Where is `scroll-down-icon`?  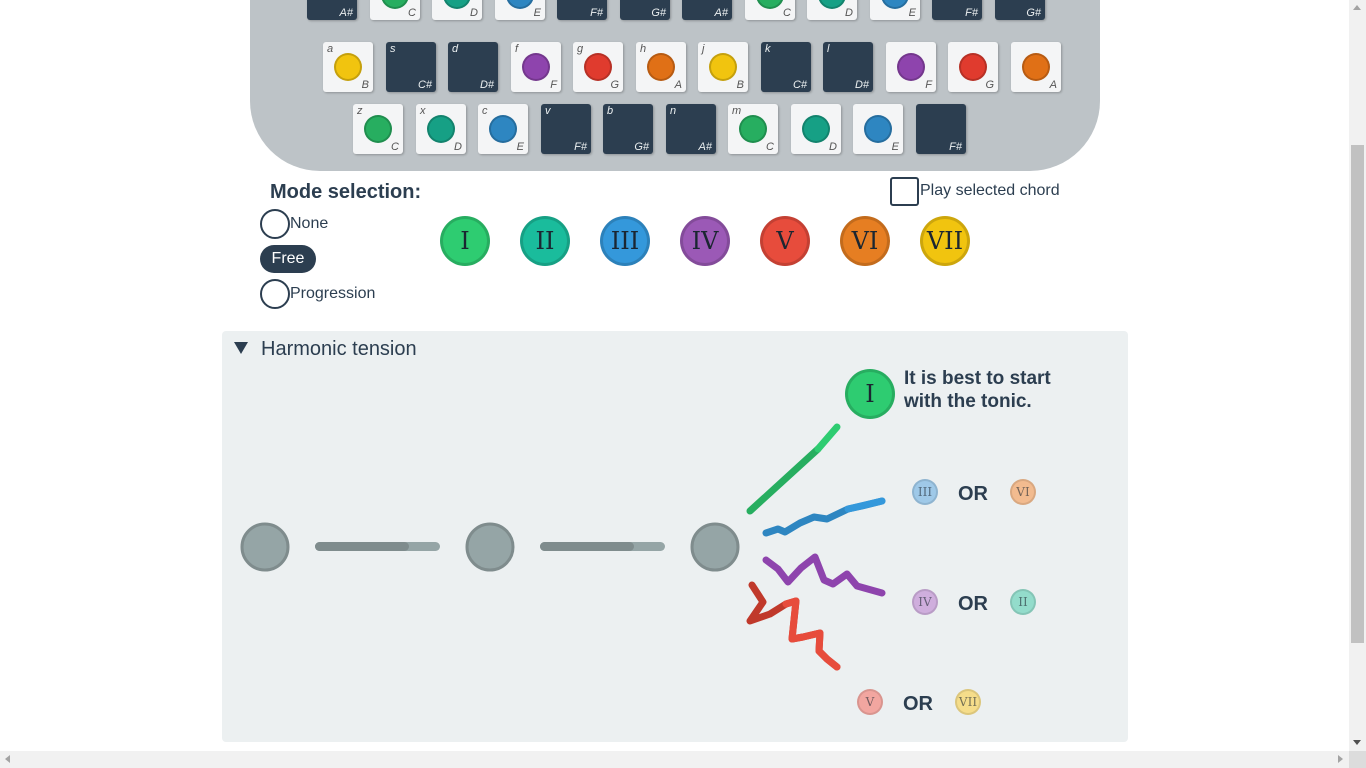 scroll-down-icon is located at coordinates (1357, 742).